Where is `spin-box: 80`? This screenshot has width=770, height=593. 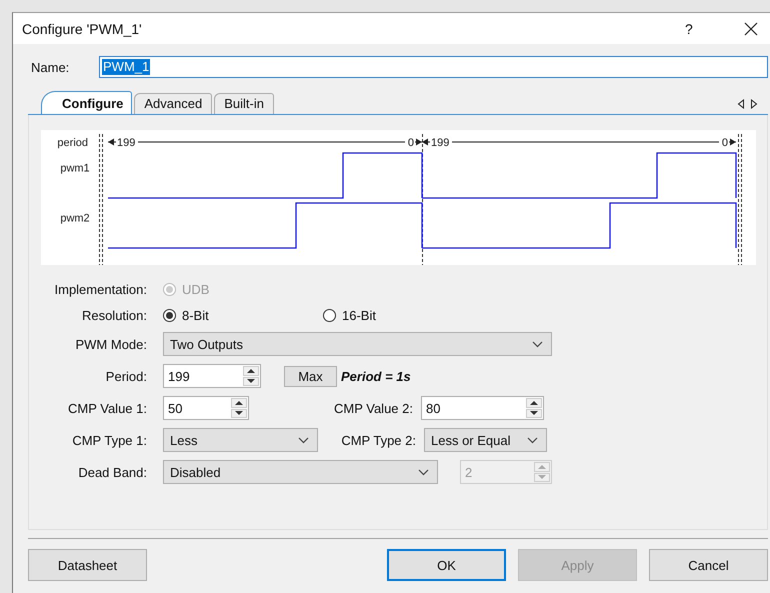 spin-box: 80 is located at coordinates (482, 408).